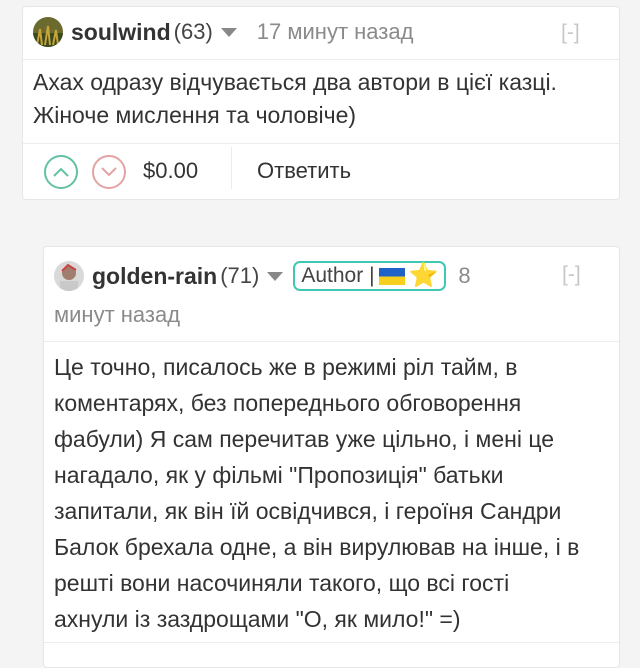 This screenshot has width=640, height=668. Describe the element at coordinates (304, 171) in the screenshot. I see `reply-button: Ответить` at that location.